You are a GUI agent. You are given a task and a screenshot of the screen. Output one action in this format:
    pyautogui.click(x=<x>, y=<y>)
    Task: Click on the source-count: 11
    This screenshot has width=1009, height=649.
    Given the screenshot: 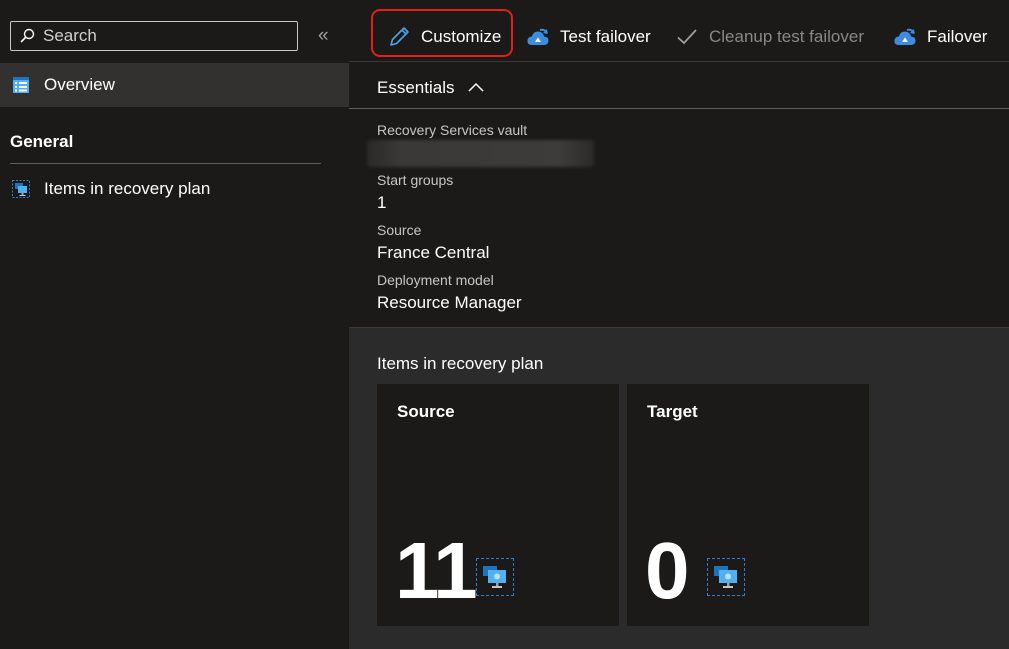 What is the action you would take?
    pyautogui.click(x=436, y=570)
    